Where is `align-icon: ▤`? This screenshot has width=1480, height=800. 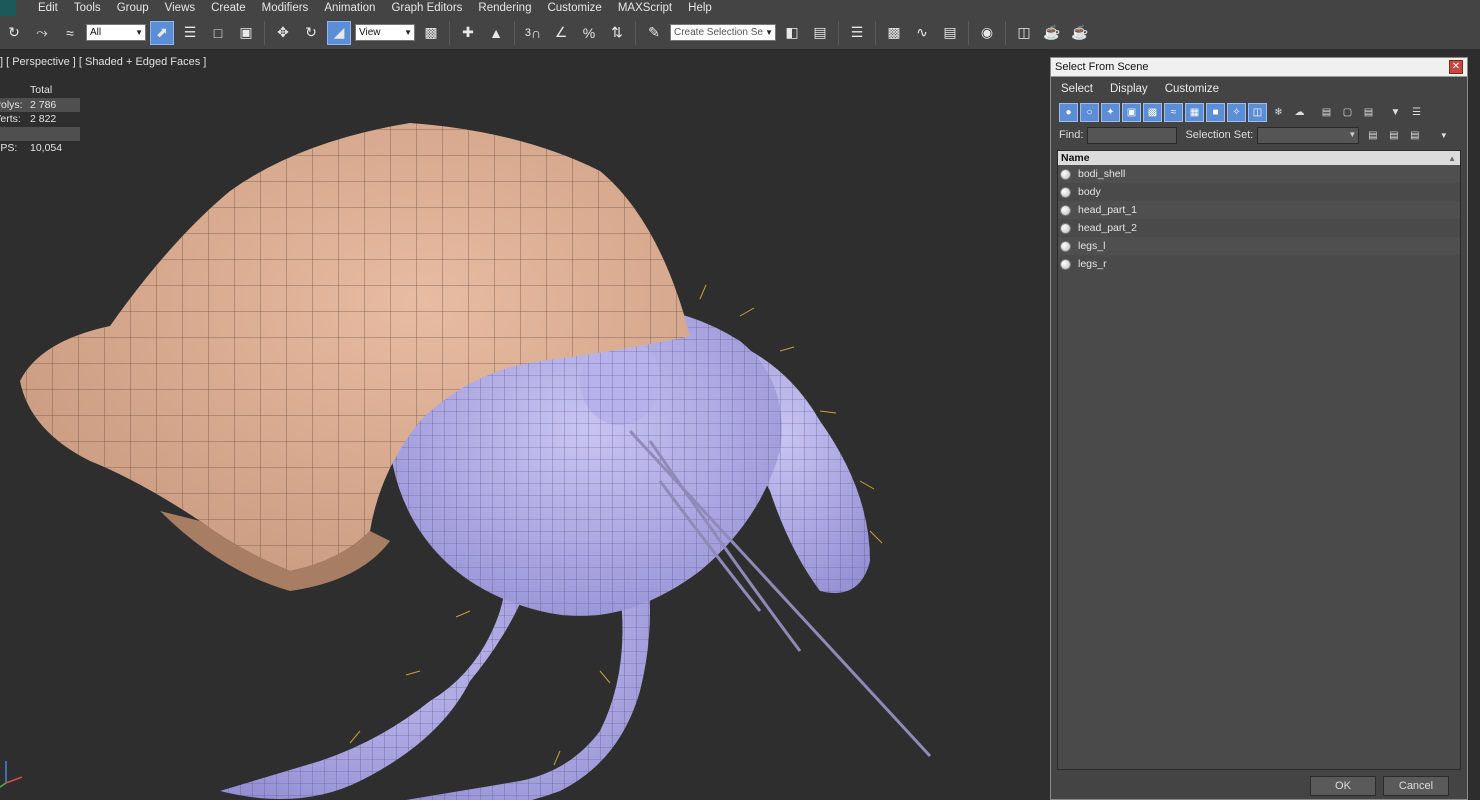 align-icon: ▤ is located at coordinates (820, 33).